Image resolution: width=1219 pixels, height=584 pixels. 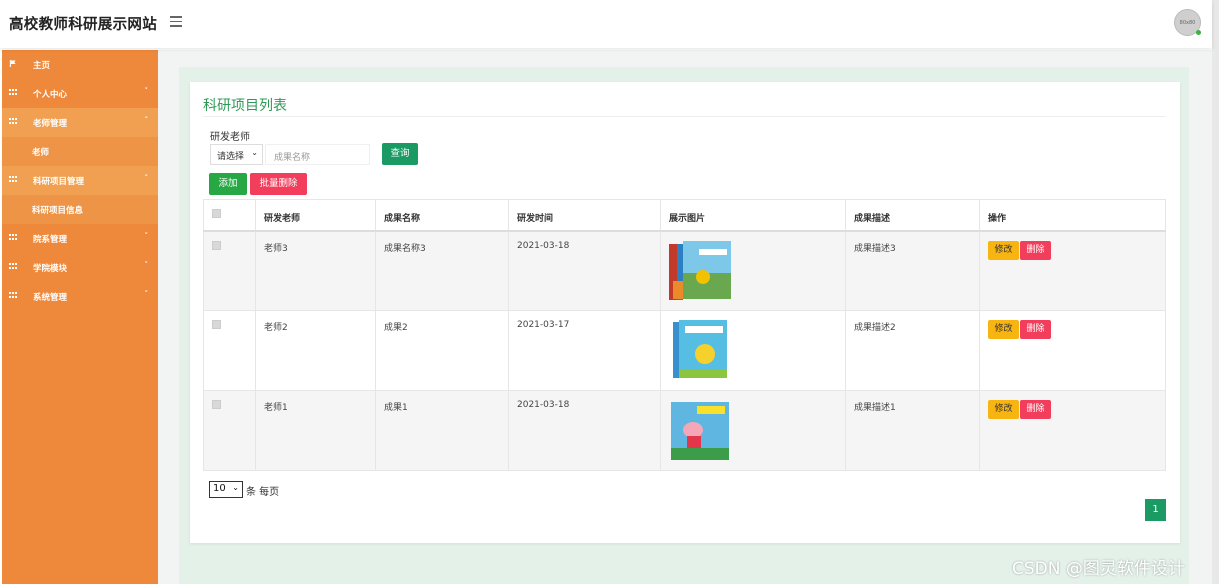 I want to click on page-size-select: 10 ⌄, so click(x=226, y=489).